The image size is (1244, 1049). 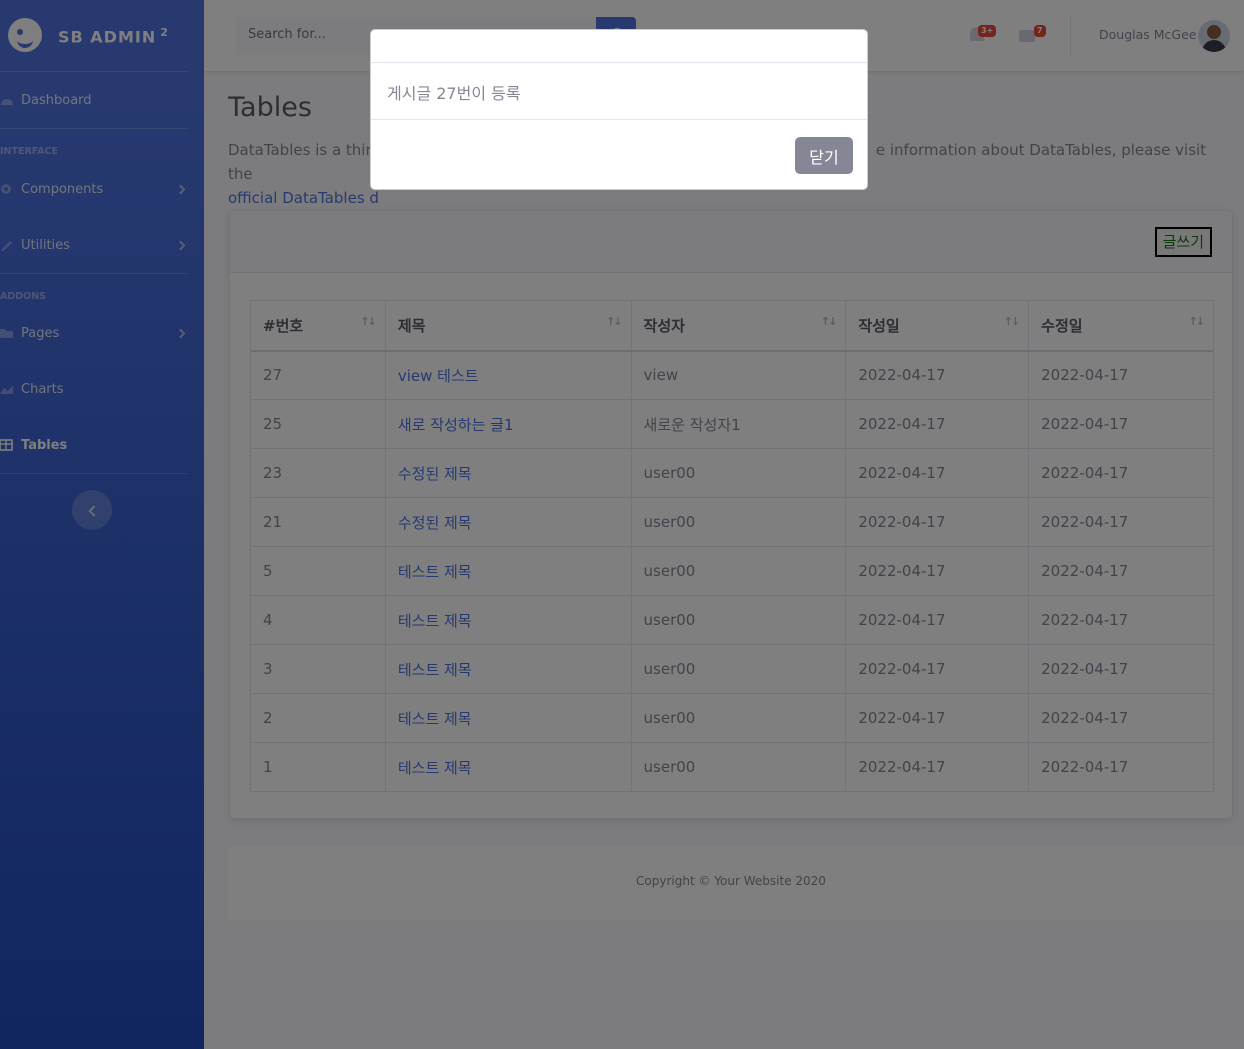 What do you see at coordinates (454, 93) in the screenshot?
I see `modal-body-text: 게시글 27번이 등록` at bounding box center [454, 93].